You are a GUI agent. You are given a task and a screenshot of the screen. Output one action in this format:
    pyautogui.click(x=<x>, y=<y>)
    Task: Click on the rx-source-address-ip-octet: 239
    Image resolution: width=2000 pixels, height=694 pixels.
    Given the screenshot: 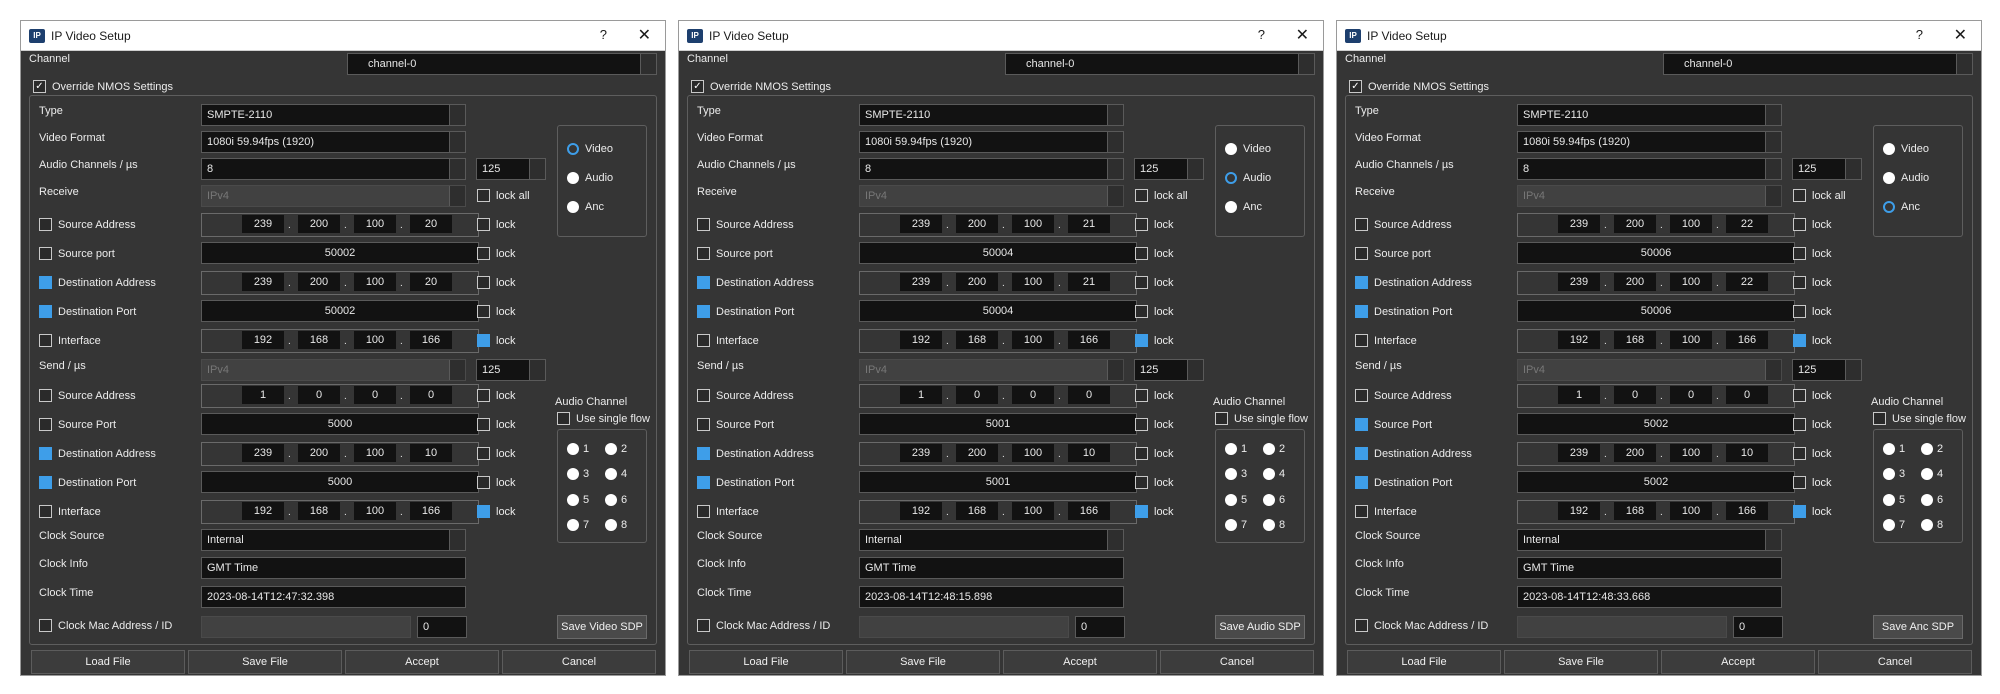 What is the action you would take?
    pyautogui.click(x=921, y=224)
    